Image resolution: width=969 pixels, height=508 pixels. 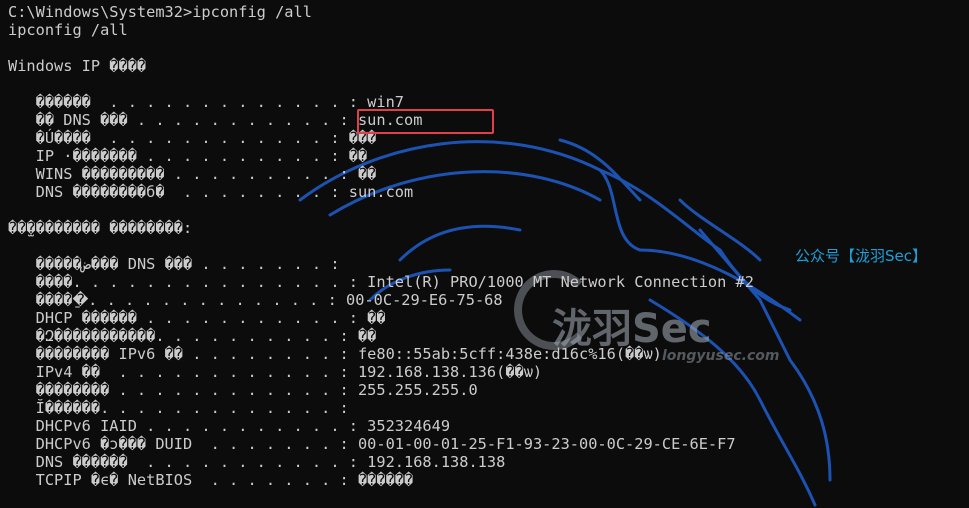 I want to click on terminal-line: DNS ��������б� . . . . . . . . : sun.com, so click(x=211, y=192).